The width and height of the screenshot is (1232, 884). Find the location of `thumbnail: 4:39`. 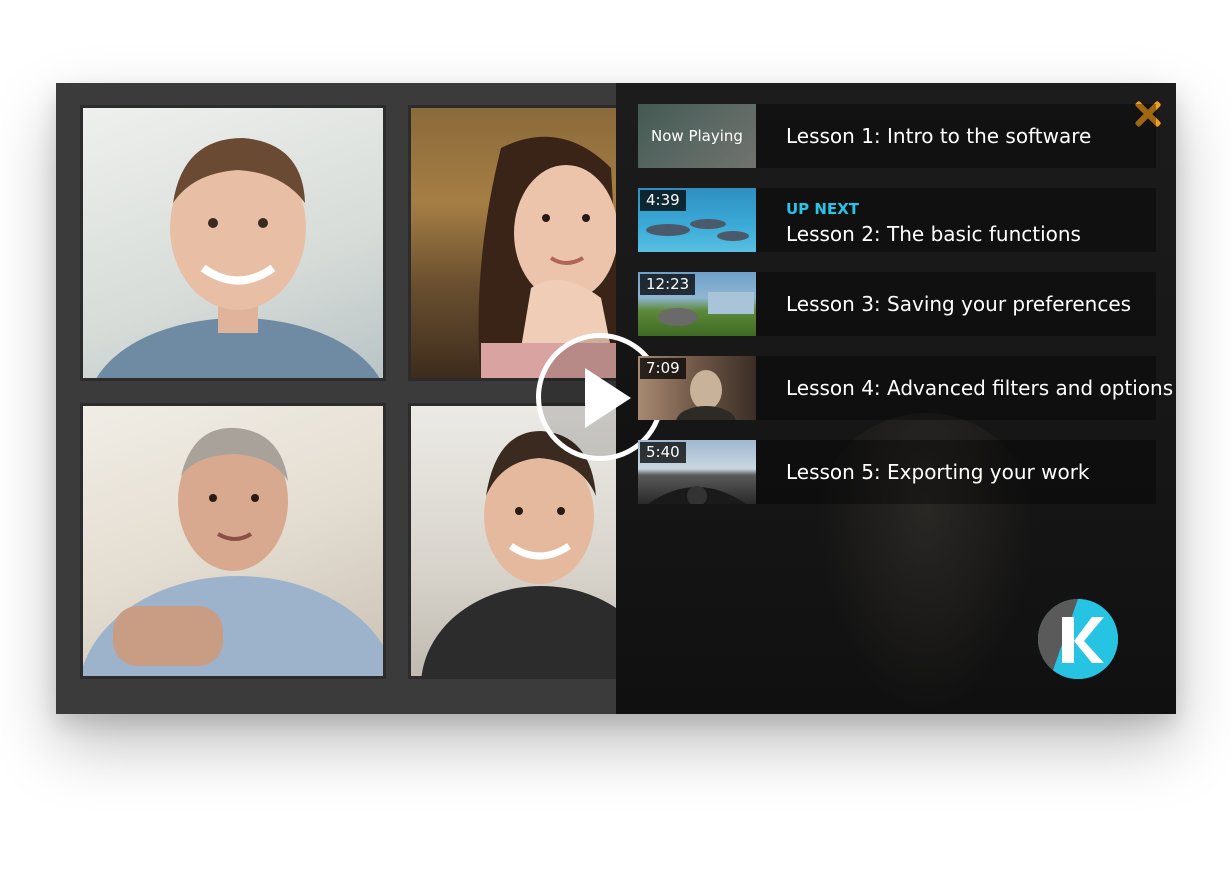

thumbnail: 4:39 is located at coordinates (697, 220).